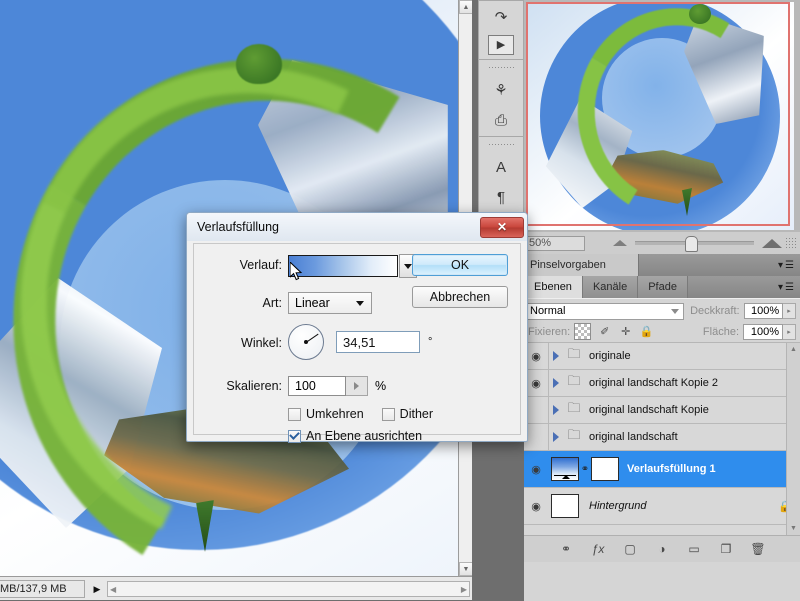  I want to click on tab-pfade: Pfade, so click(663, 287).